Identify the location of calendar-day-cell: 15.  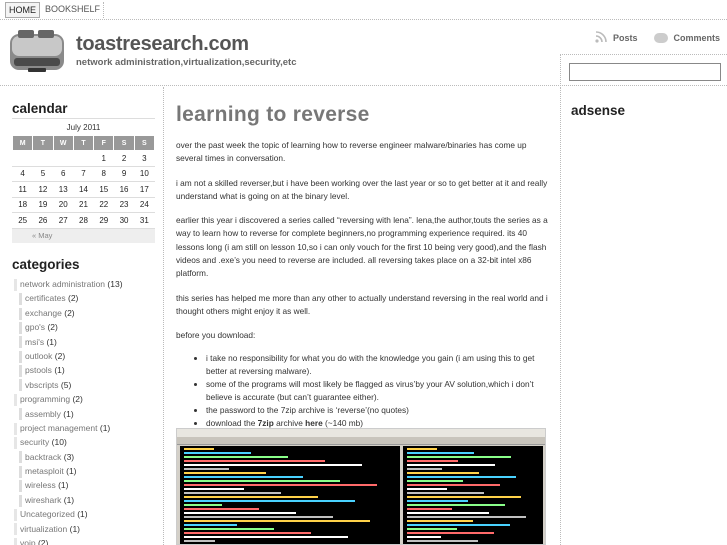
(104, 189).